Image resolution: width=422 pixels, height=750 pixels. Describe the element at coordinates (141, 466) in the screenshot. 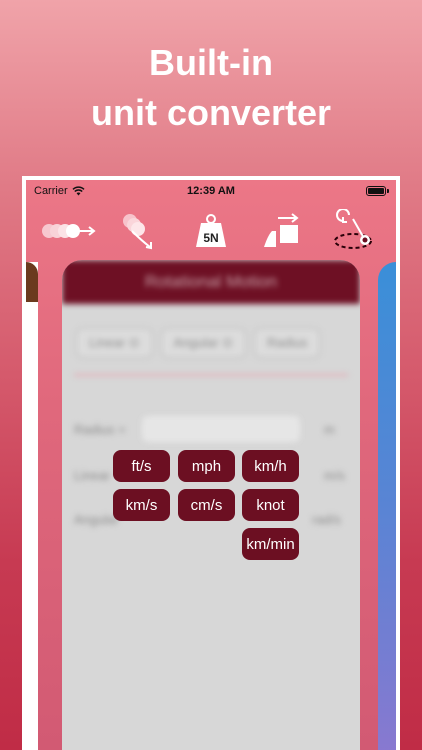

I see `unit-button-ft-s: ft/s` at that location.